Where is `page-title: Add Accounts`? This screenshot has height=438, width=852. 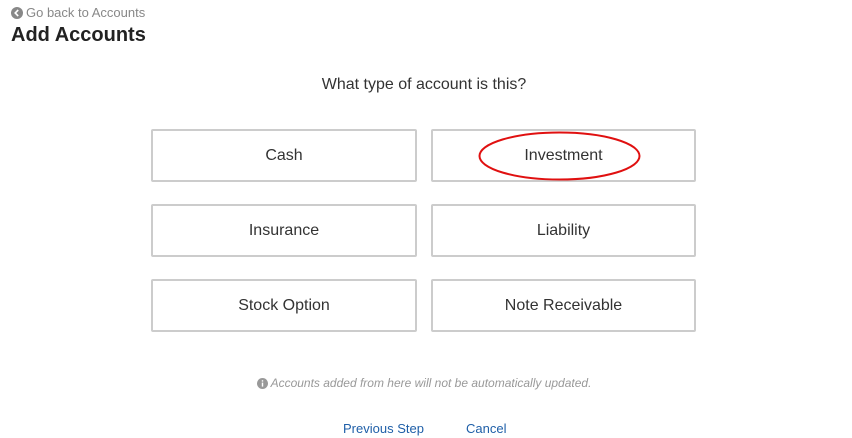 page-title: Add Accounts is located at coordinates (78, 35).